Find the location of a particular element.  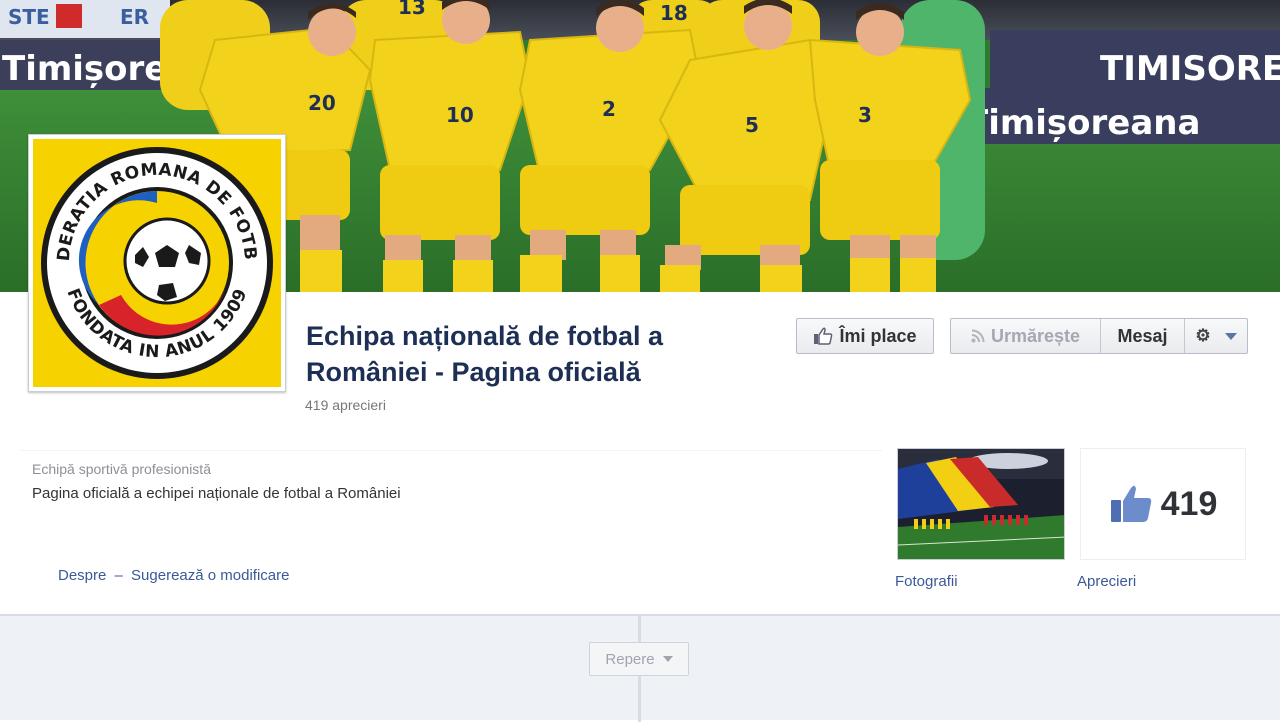

jersey-number: 2 is located at coordinates (609, 109).